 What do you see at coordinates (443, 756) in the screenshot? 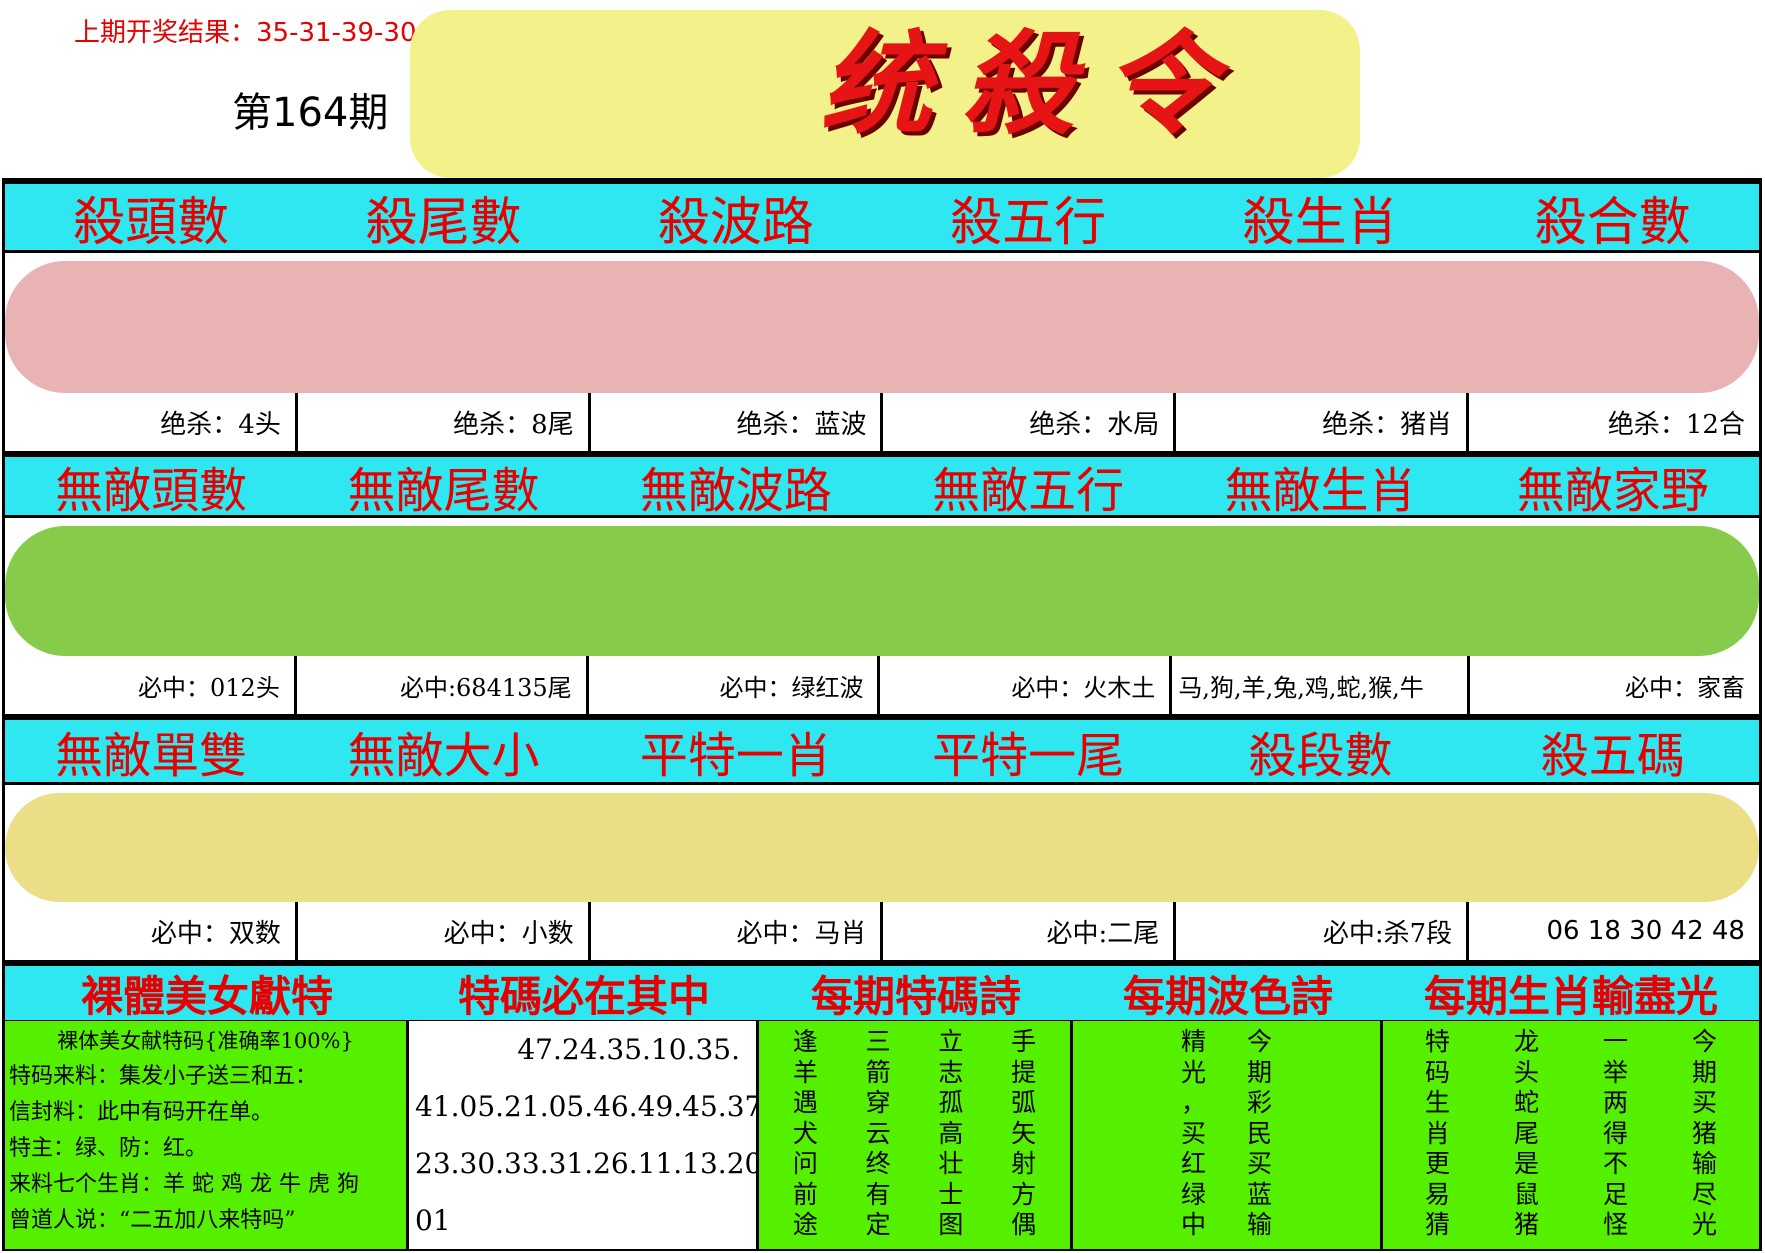
I see `header-big-small: 無敵大小` at bounding box center [443, 756].